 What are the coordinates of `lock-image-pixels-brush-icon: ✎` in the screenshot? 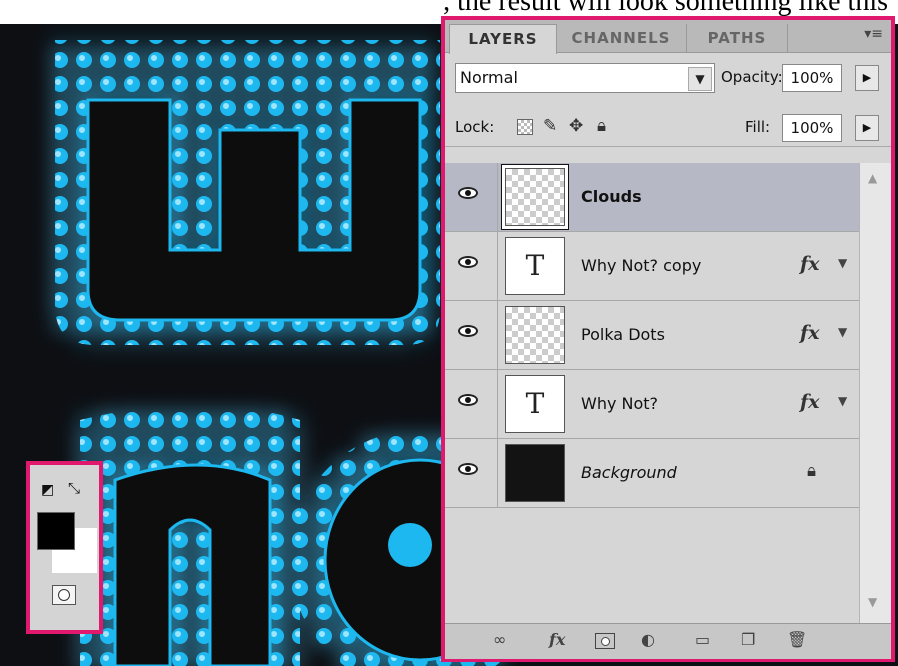 It's located at (550, 126).